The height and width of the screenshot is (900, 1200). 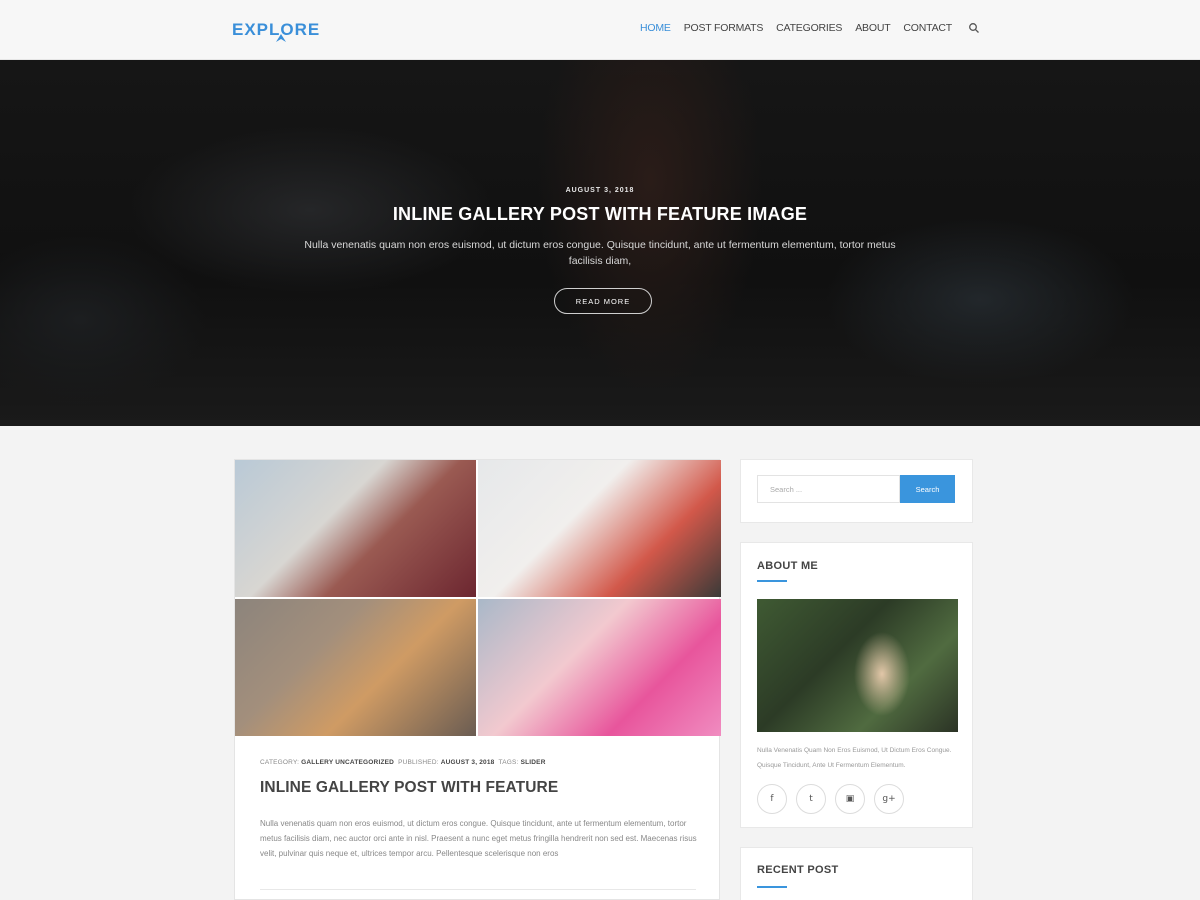 What do you see at coordinates (655, 28) in the screenshot?
I see `nav-item-home: HOME` at bounding box center [655, 28].